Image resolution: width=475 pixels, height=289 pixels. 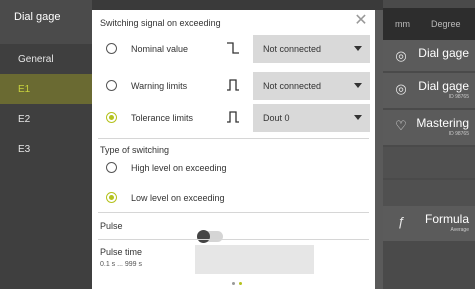 I want to click on signal-step-icon, so click(x=233, y=48).